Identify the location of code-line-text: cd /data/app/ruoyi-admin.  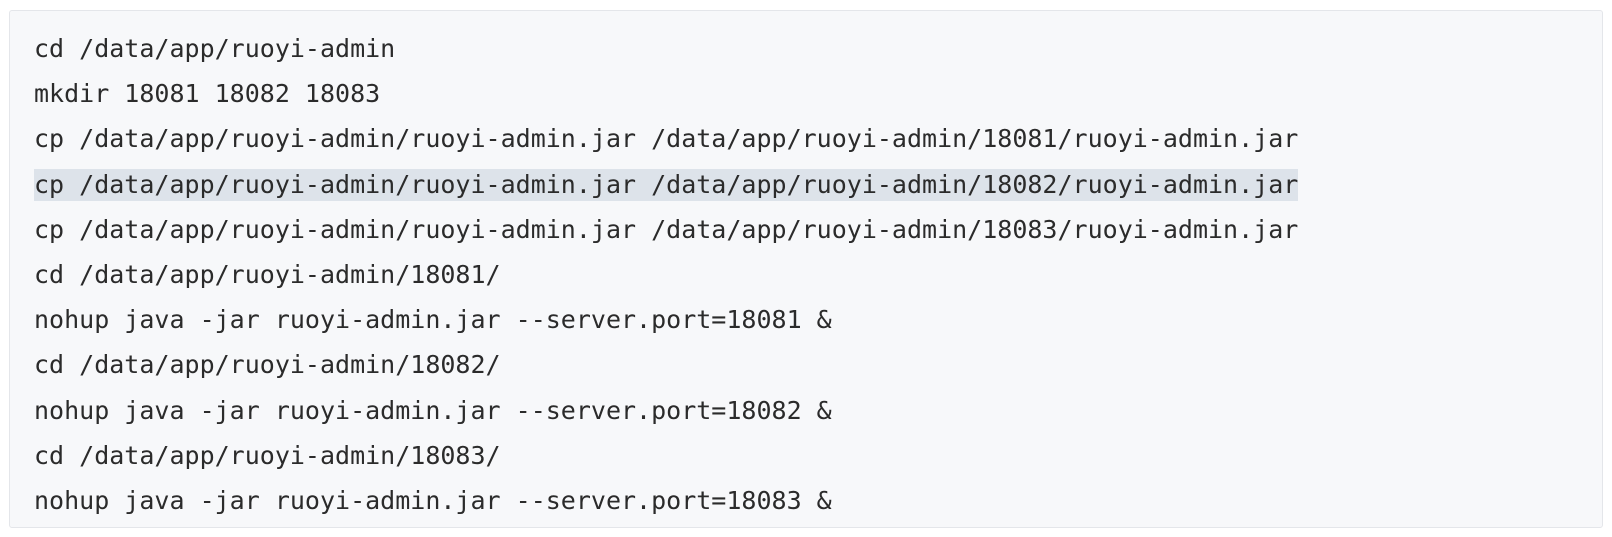
(215, 48).